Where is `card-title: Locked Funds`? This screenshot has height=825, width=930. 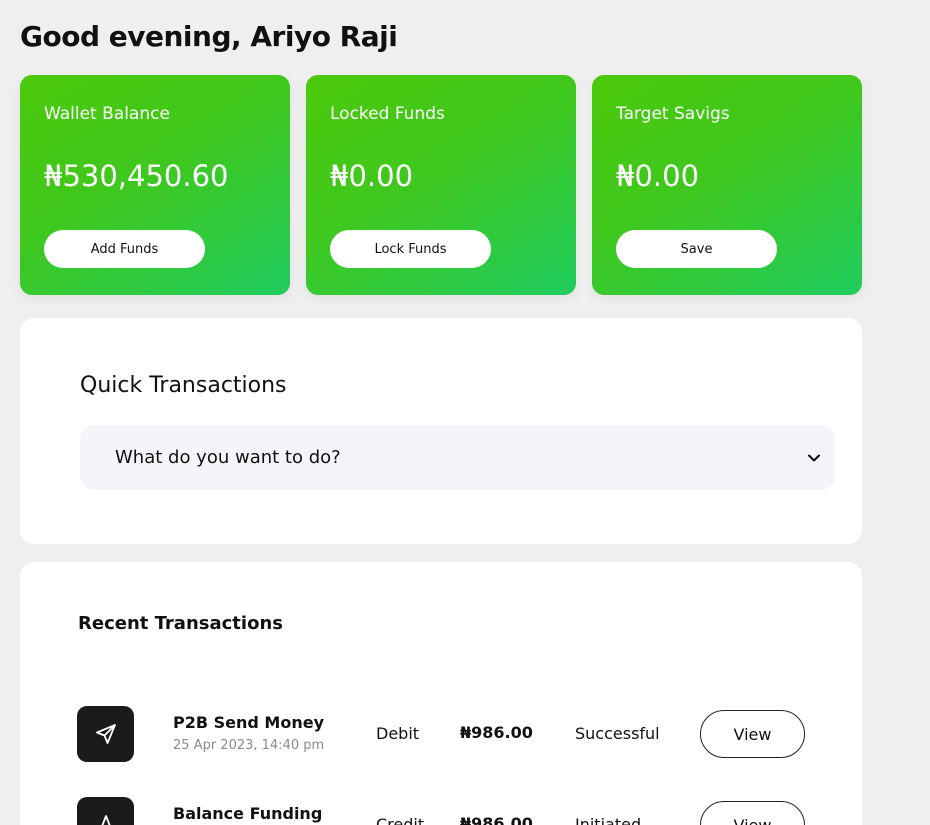 card-title: Locked Funds is located at coordinates (387, 114).